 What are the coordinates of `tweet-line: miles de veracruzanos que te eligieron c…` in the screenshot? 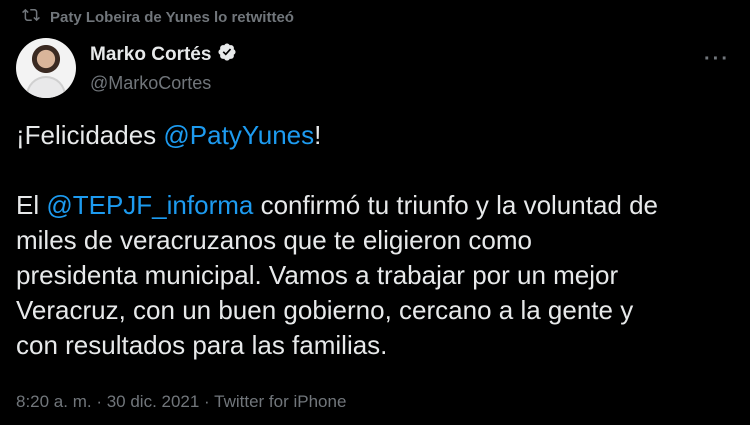 It's located at (274, 240).